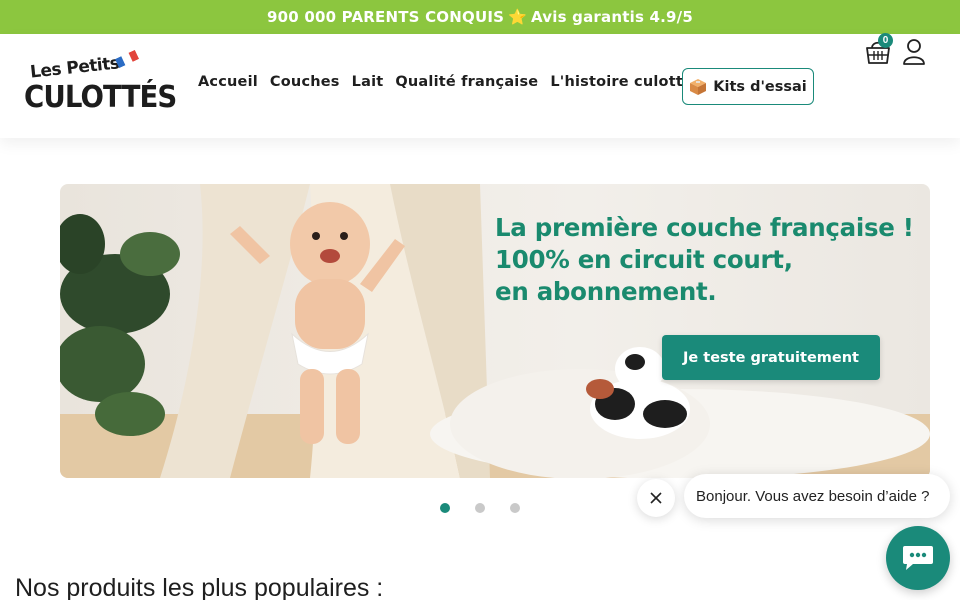 The image size is (960, 600). What do you see at coordinates (100, 97) in the screenshot?
I see `logo-line2: CULOTTÉS` at bounding box center [100, 97].